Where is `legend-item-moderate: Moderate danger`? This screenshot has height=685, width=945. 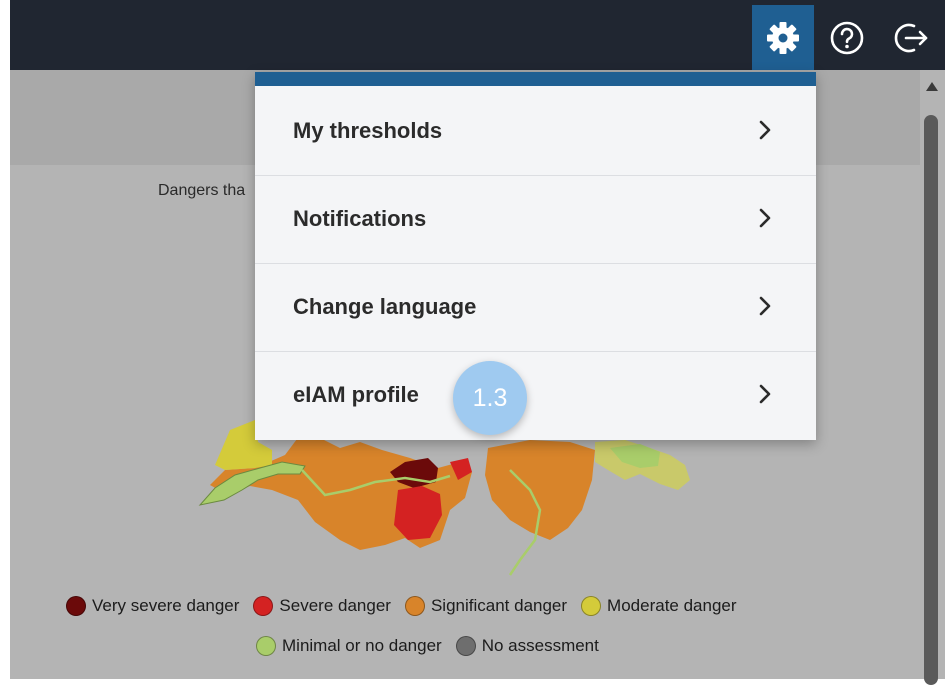 legend-item-moderate: Moderate danger is located at coordinates (659, 606).